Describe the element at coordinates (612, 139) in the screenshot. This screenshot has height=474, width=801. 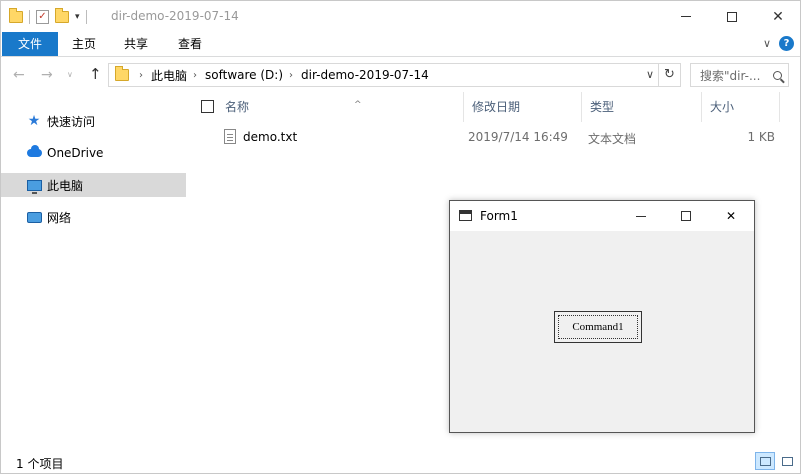
I see `file-type: 文本文档` at that location.